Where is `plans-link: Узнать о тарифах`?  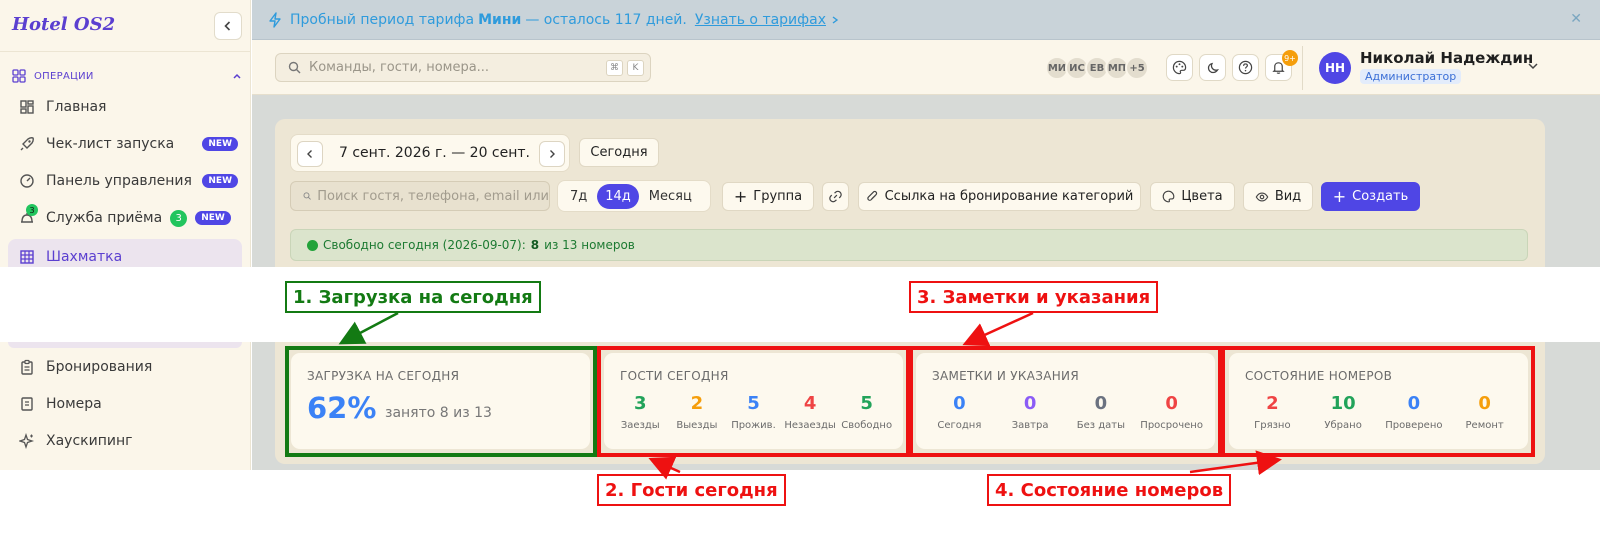 plans-link: Узнать о тарифах is located at coordinates (760, 20).